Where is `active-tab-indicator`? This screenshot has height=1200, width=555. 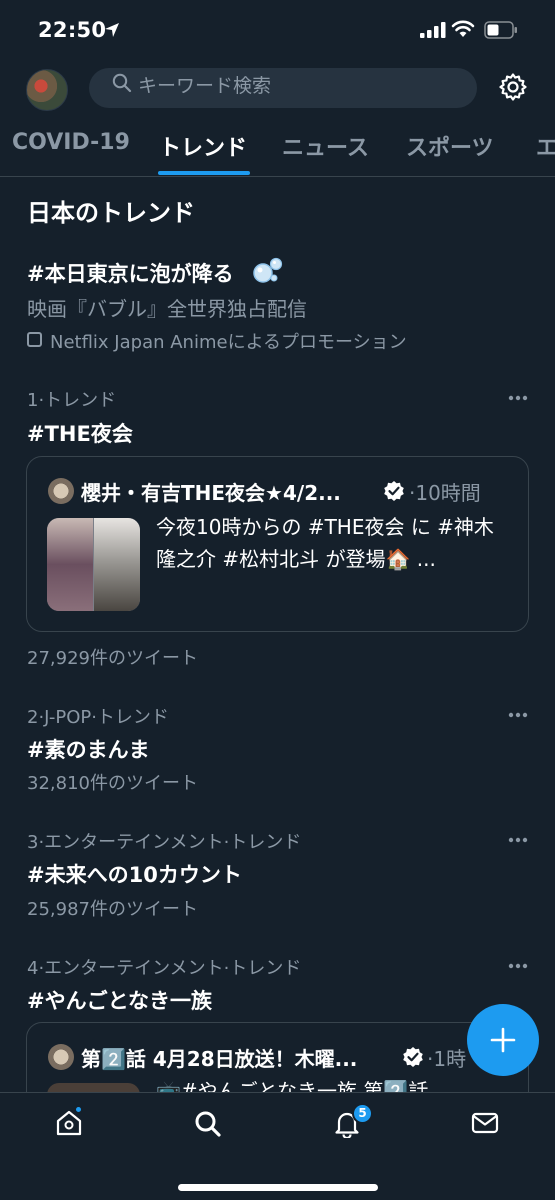 active-tab-indicator is located at coordinates (204, 173).